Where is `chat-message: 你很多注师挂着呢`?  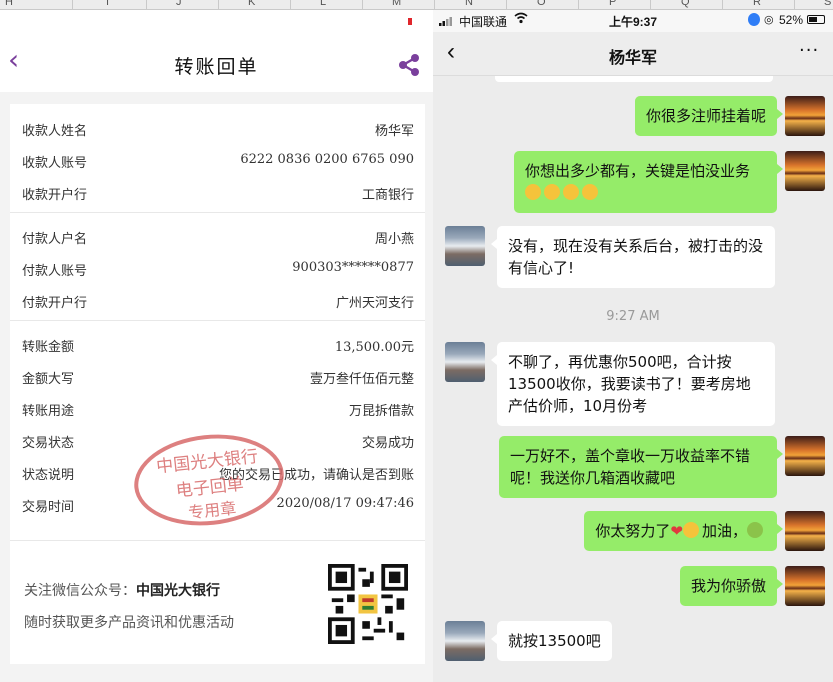 chat-message: 你很多注师挂着呢 is located at coordinates (709, 116).